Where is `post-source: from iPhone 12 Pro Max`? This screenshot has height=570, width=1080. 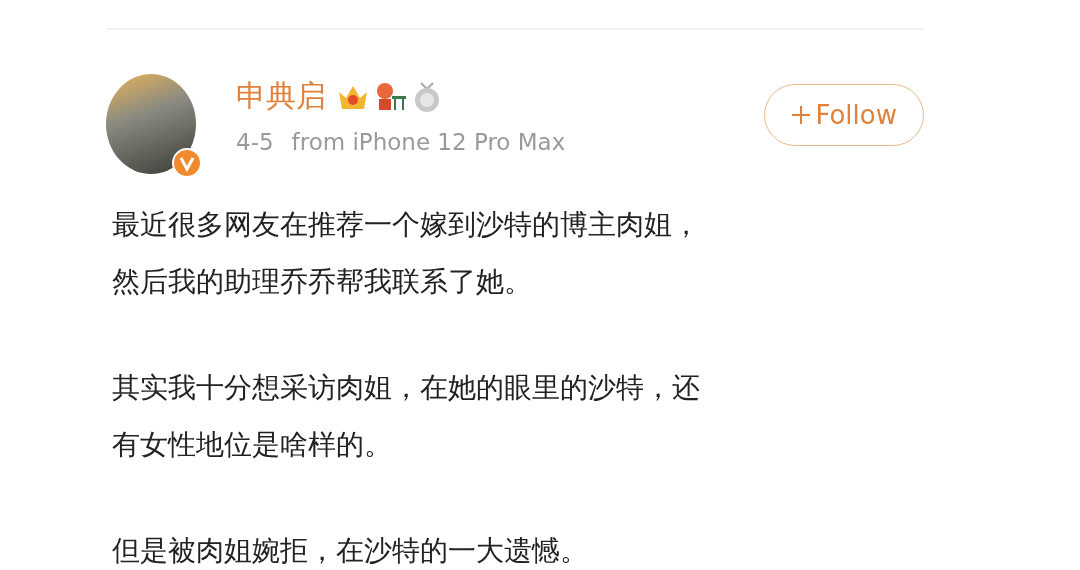 post-source: from iPhone 12 Pro Max is located at coordinates (428, 142).